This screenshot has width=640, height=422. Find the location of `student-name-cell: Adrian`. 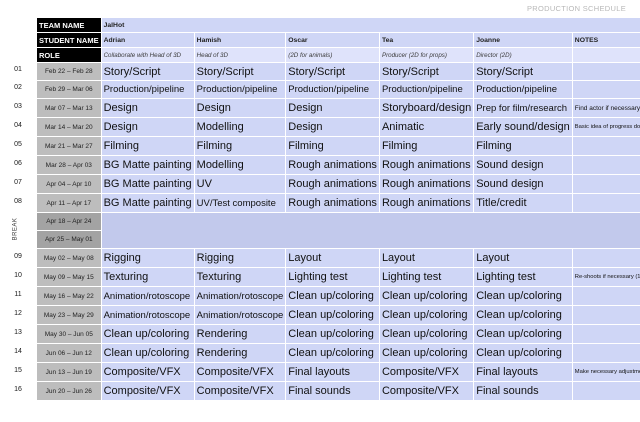

student-name-cell: Adrian is located at coordinates (147, 40).